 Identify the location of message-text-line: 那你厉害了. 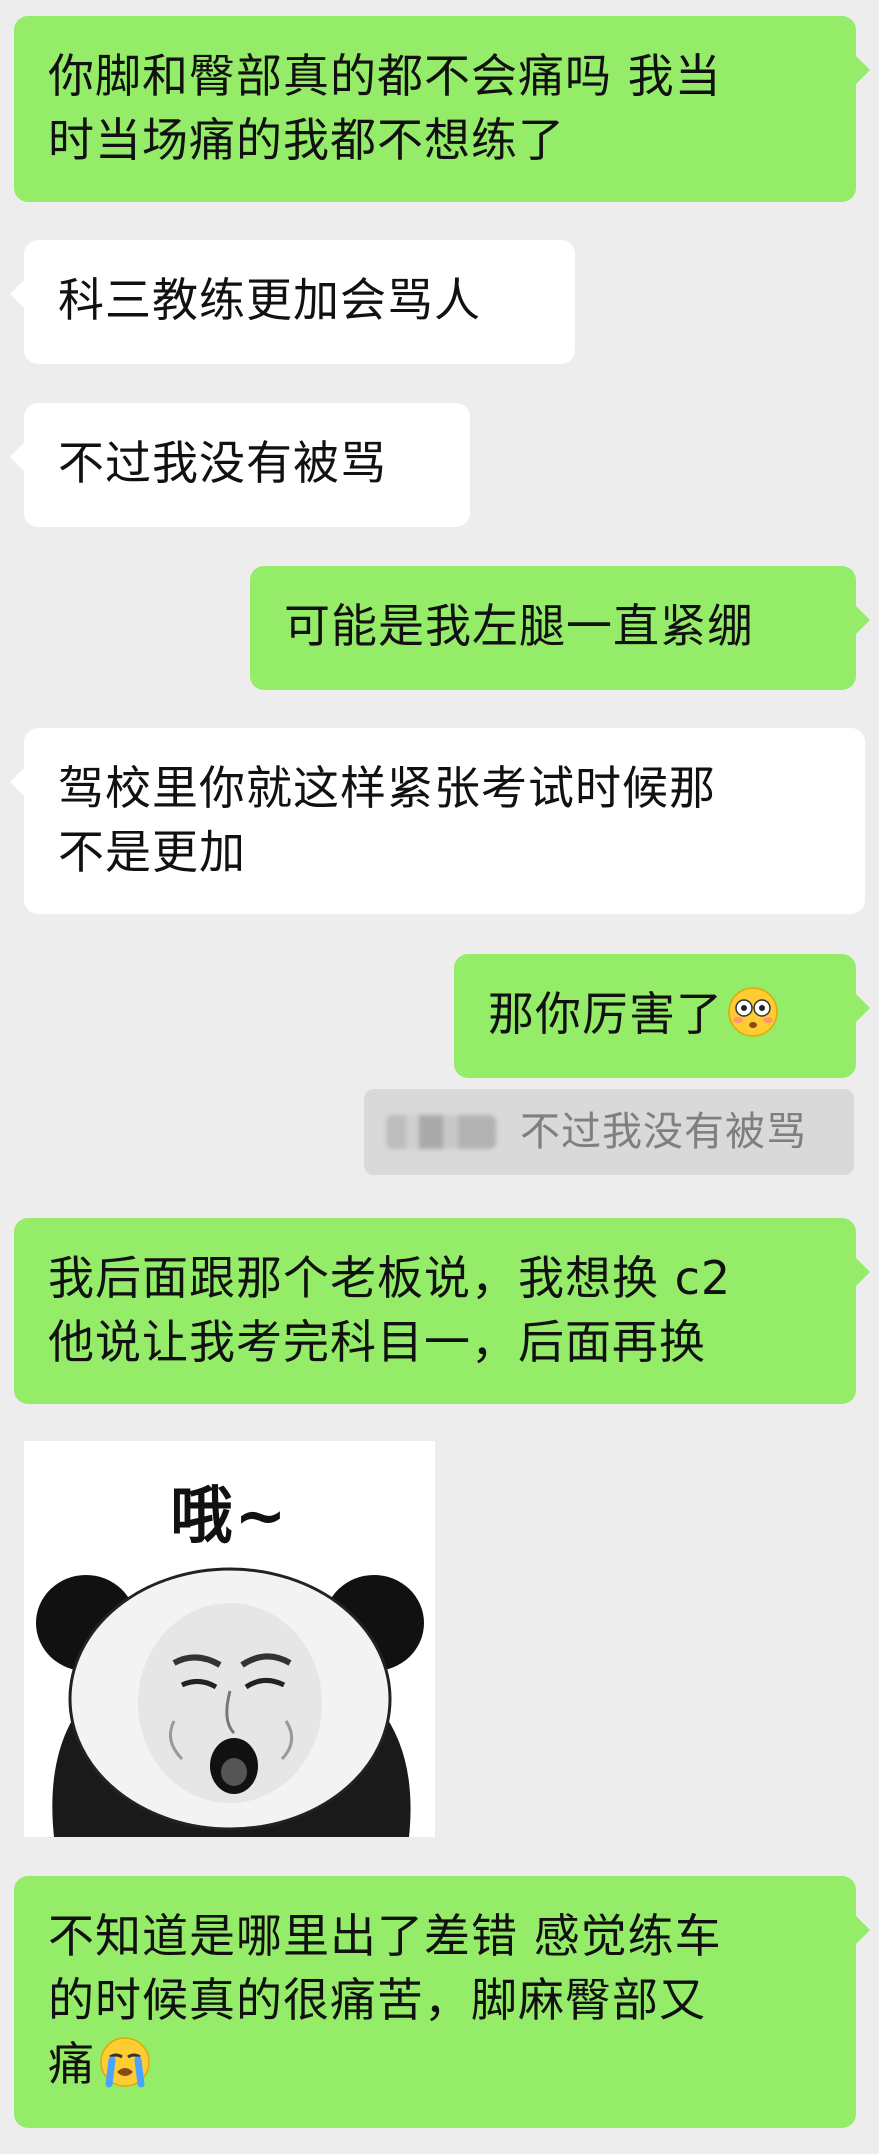
(655, 1014).